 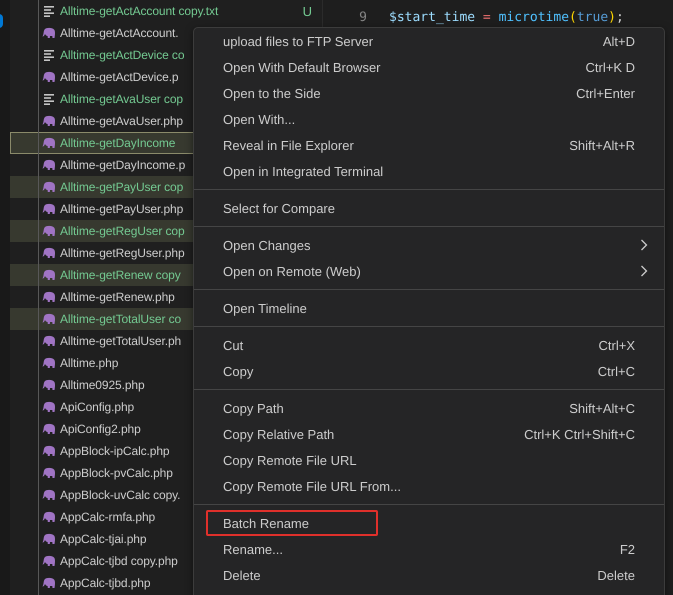 I want to click on code-line: $start_time = microtime(true);, so click(x=506, y=18).